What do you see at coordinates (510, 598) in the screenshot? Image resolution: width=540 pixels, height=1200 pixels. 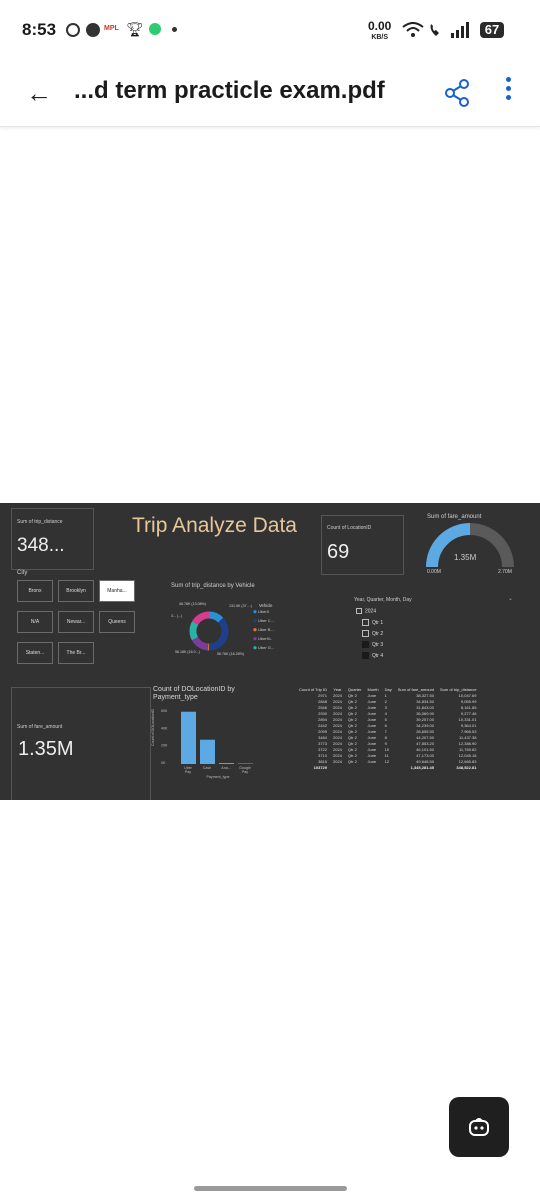 I see `chevron-down-icon: ⌄` at bounding box center [510, 598].